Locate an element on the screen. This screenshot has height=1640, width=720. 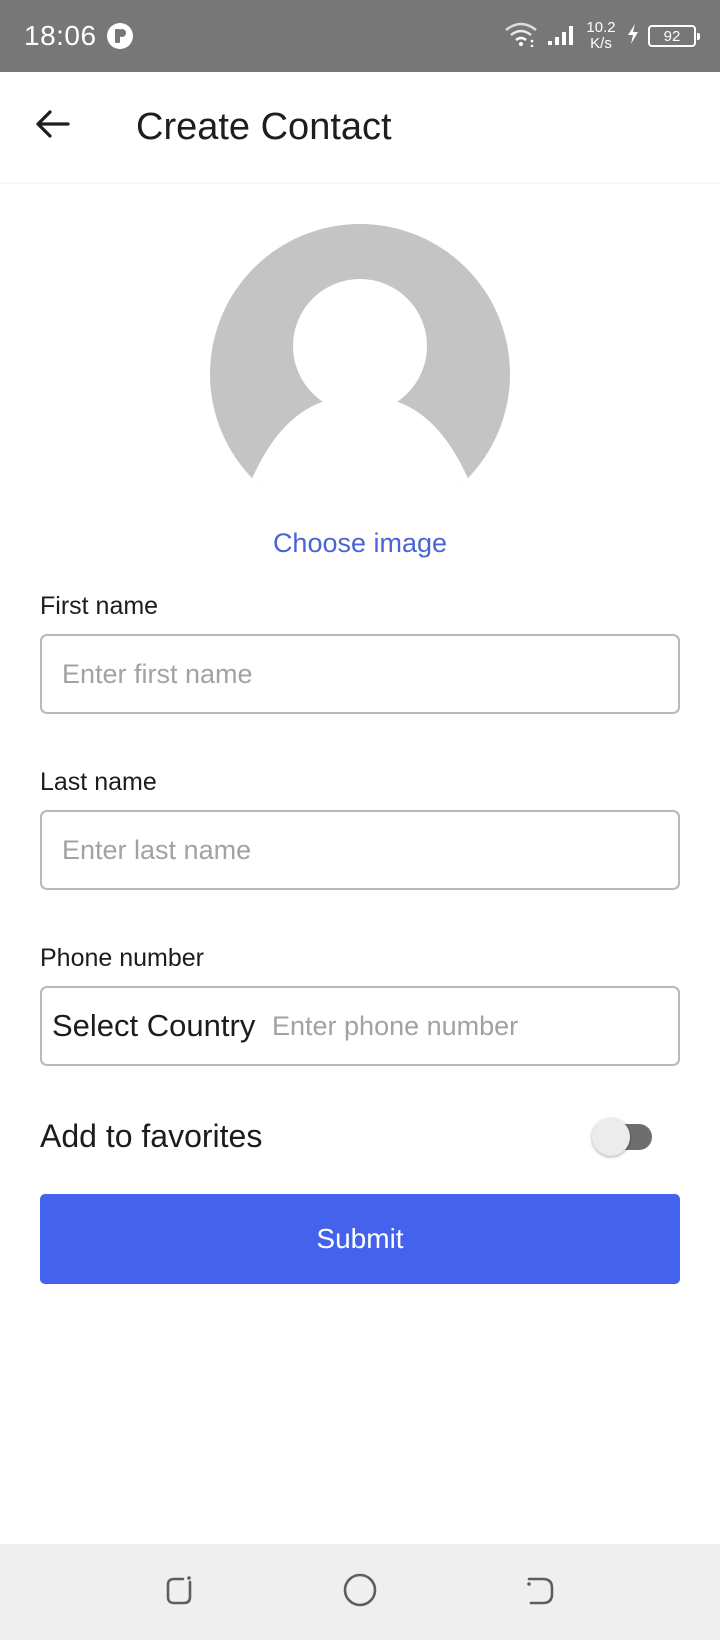
page-title: Create Contact is located at coordinates (264, 127).